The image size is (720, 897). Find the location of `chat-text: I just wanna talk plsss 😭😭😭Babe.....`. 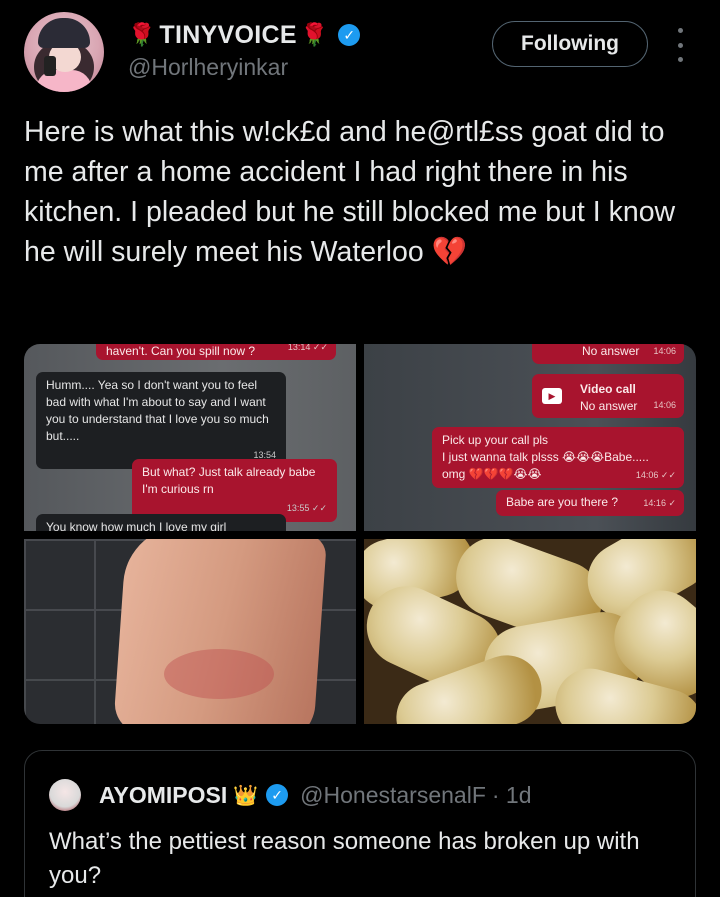

chat-text: I just wanna talk plsss 😭😭😭Babe..... is located at coordinates (545, 457).